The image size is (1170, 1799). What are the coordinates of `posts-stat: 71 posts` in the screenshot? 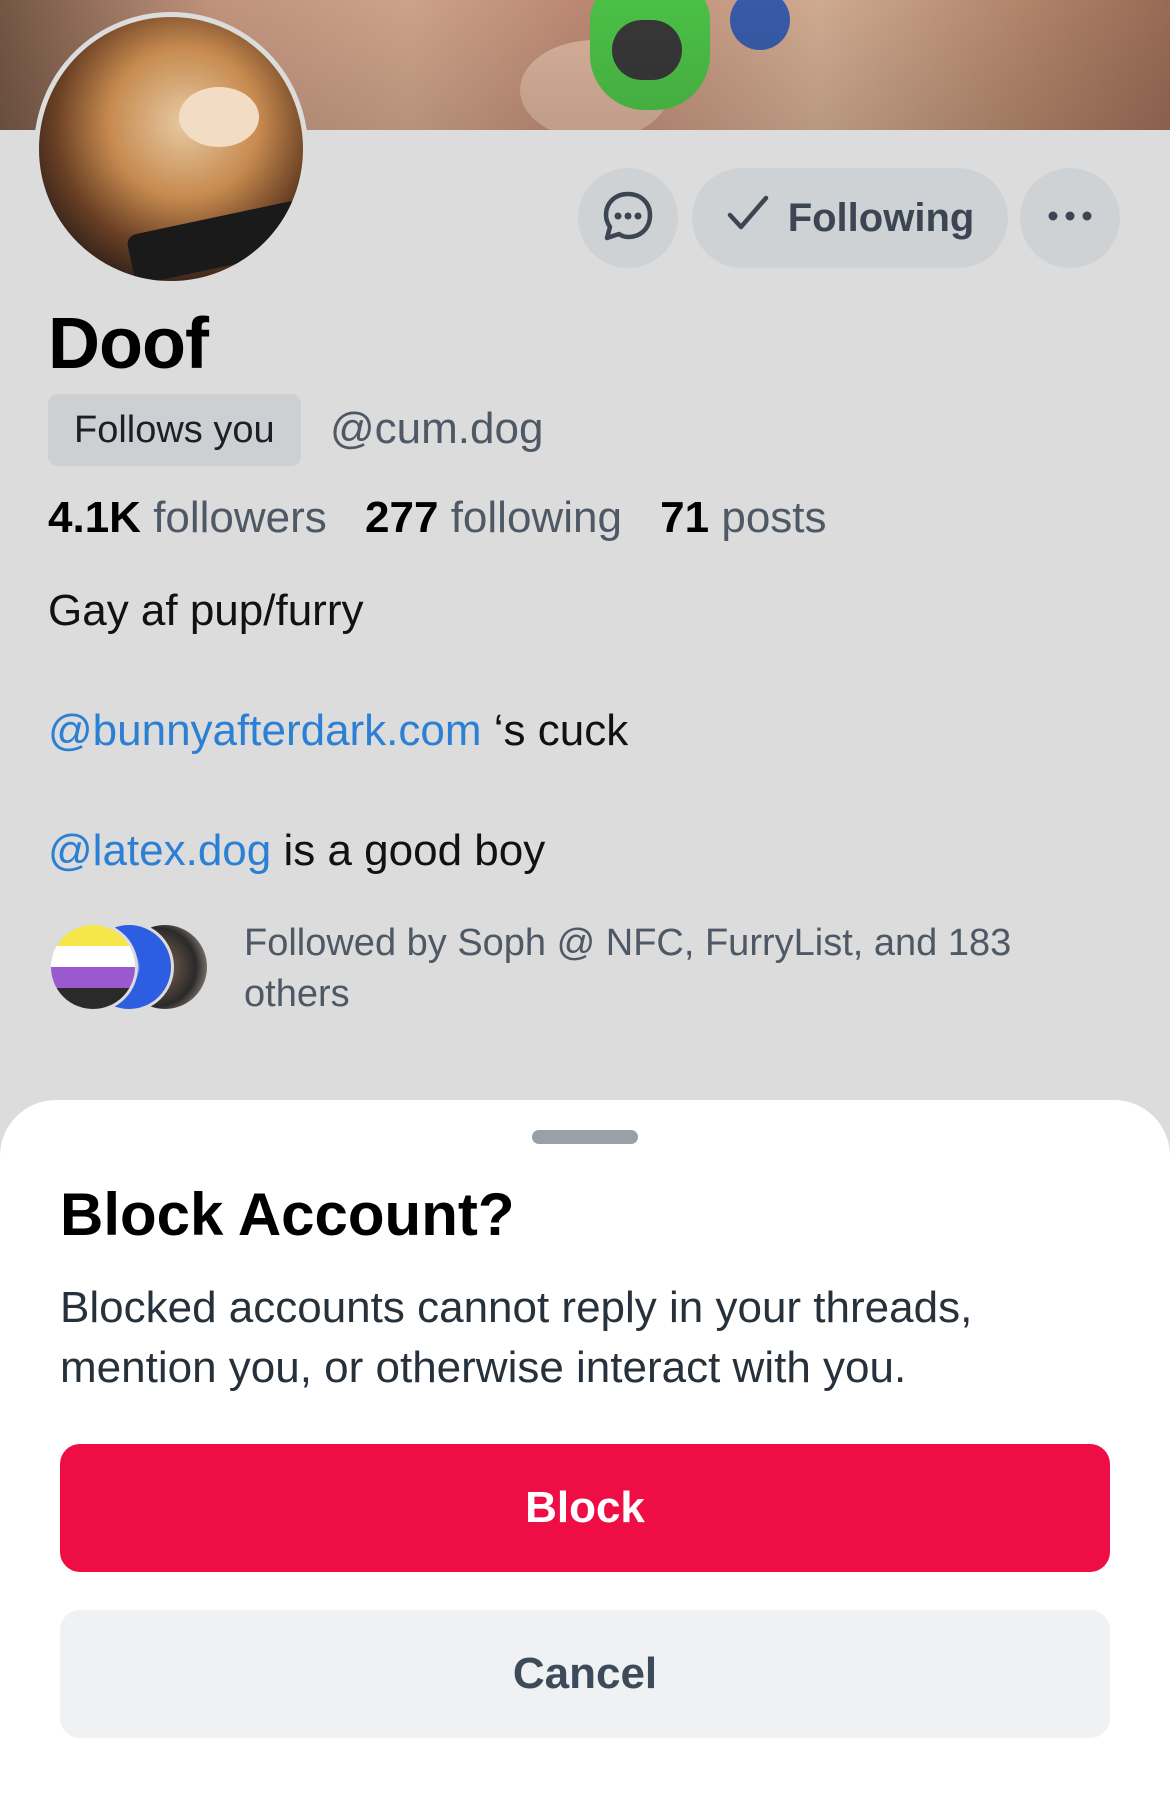 It's located at (743, 517).